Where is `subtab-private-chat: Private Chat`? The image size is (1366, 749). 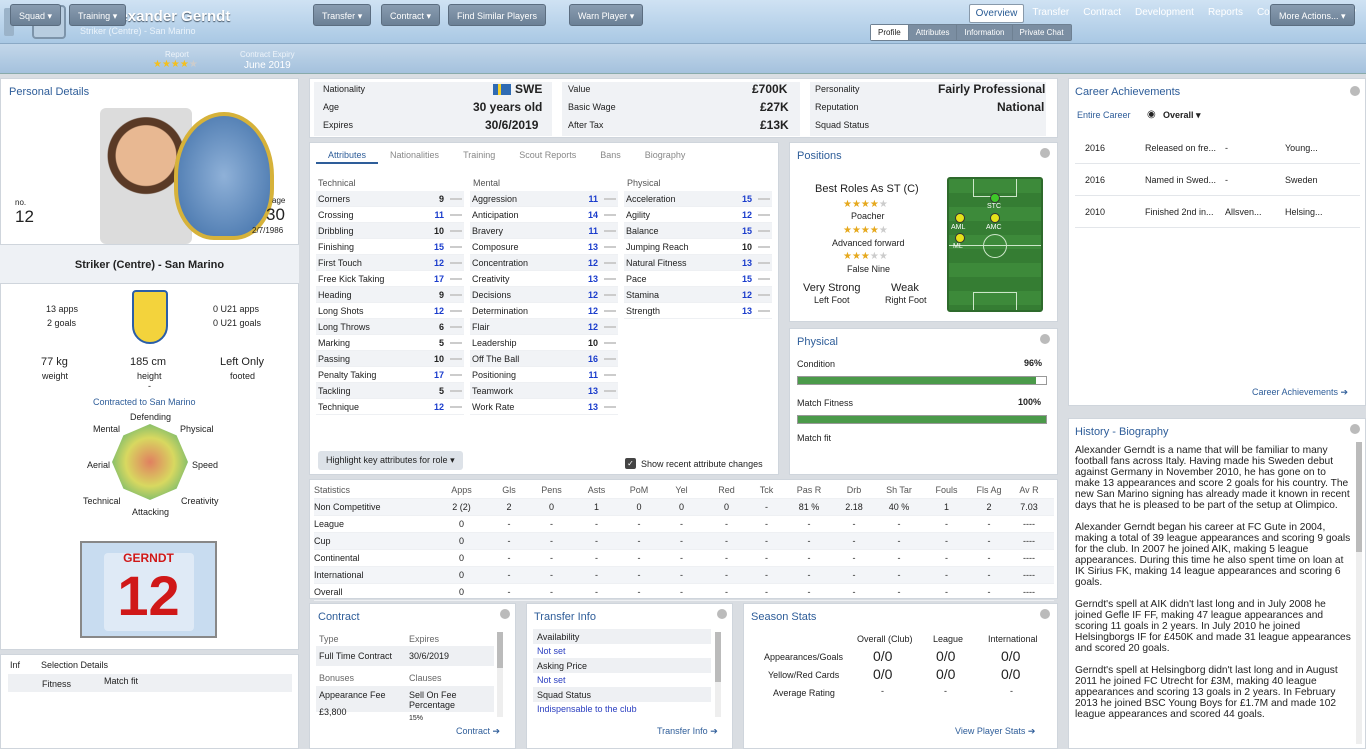
subtab-private-chat: Private Chat is located at coordinates (1041, 32).